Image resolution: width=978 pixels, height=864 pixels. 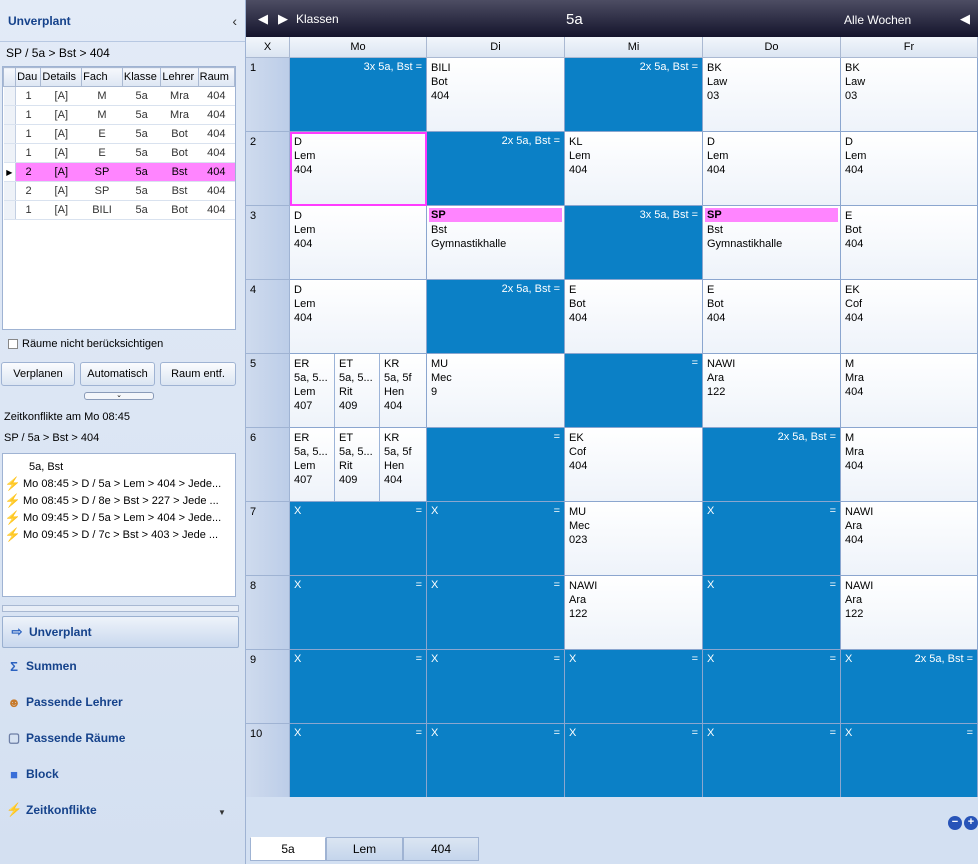 I want to click on prev-arrow-icon: ◀, so click(x=263, y=19).